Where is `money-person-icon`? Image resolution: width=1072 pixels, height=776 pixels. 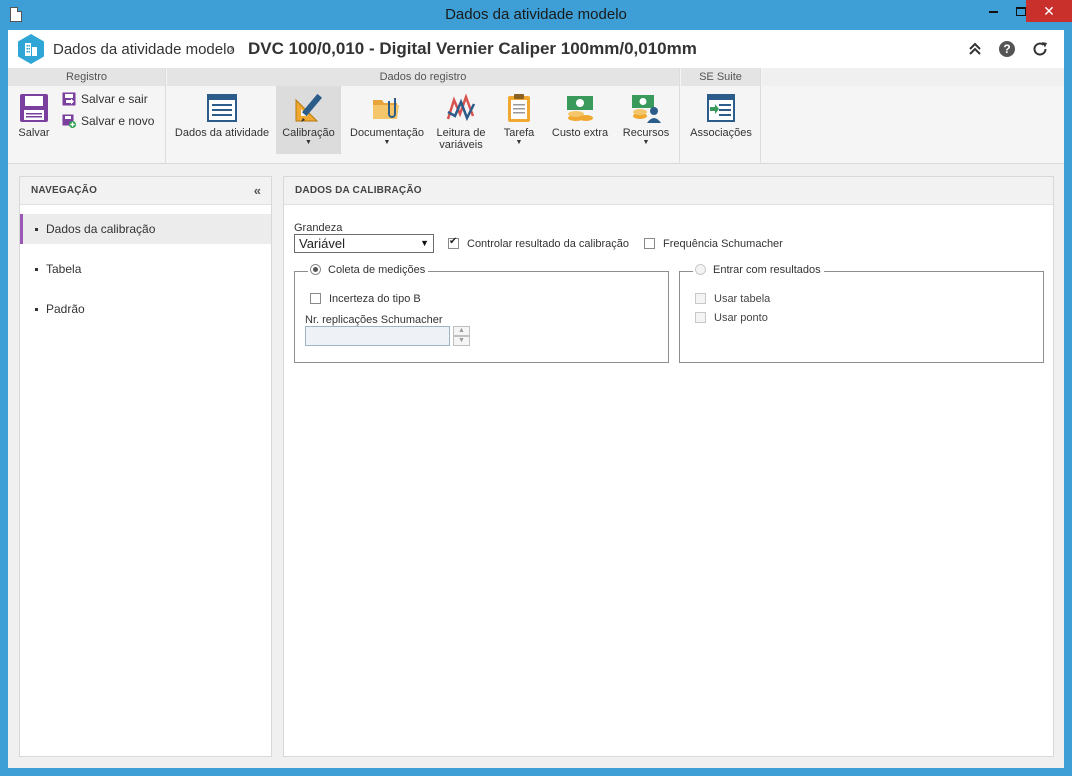
money-person-icon is located at coordinates (646, 109).